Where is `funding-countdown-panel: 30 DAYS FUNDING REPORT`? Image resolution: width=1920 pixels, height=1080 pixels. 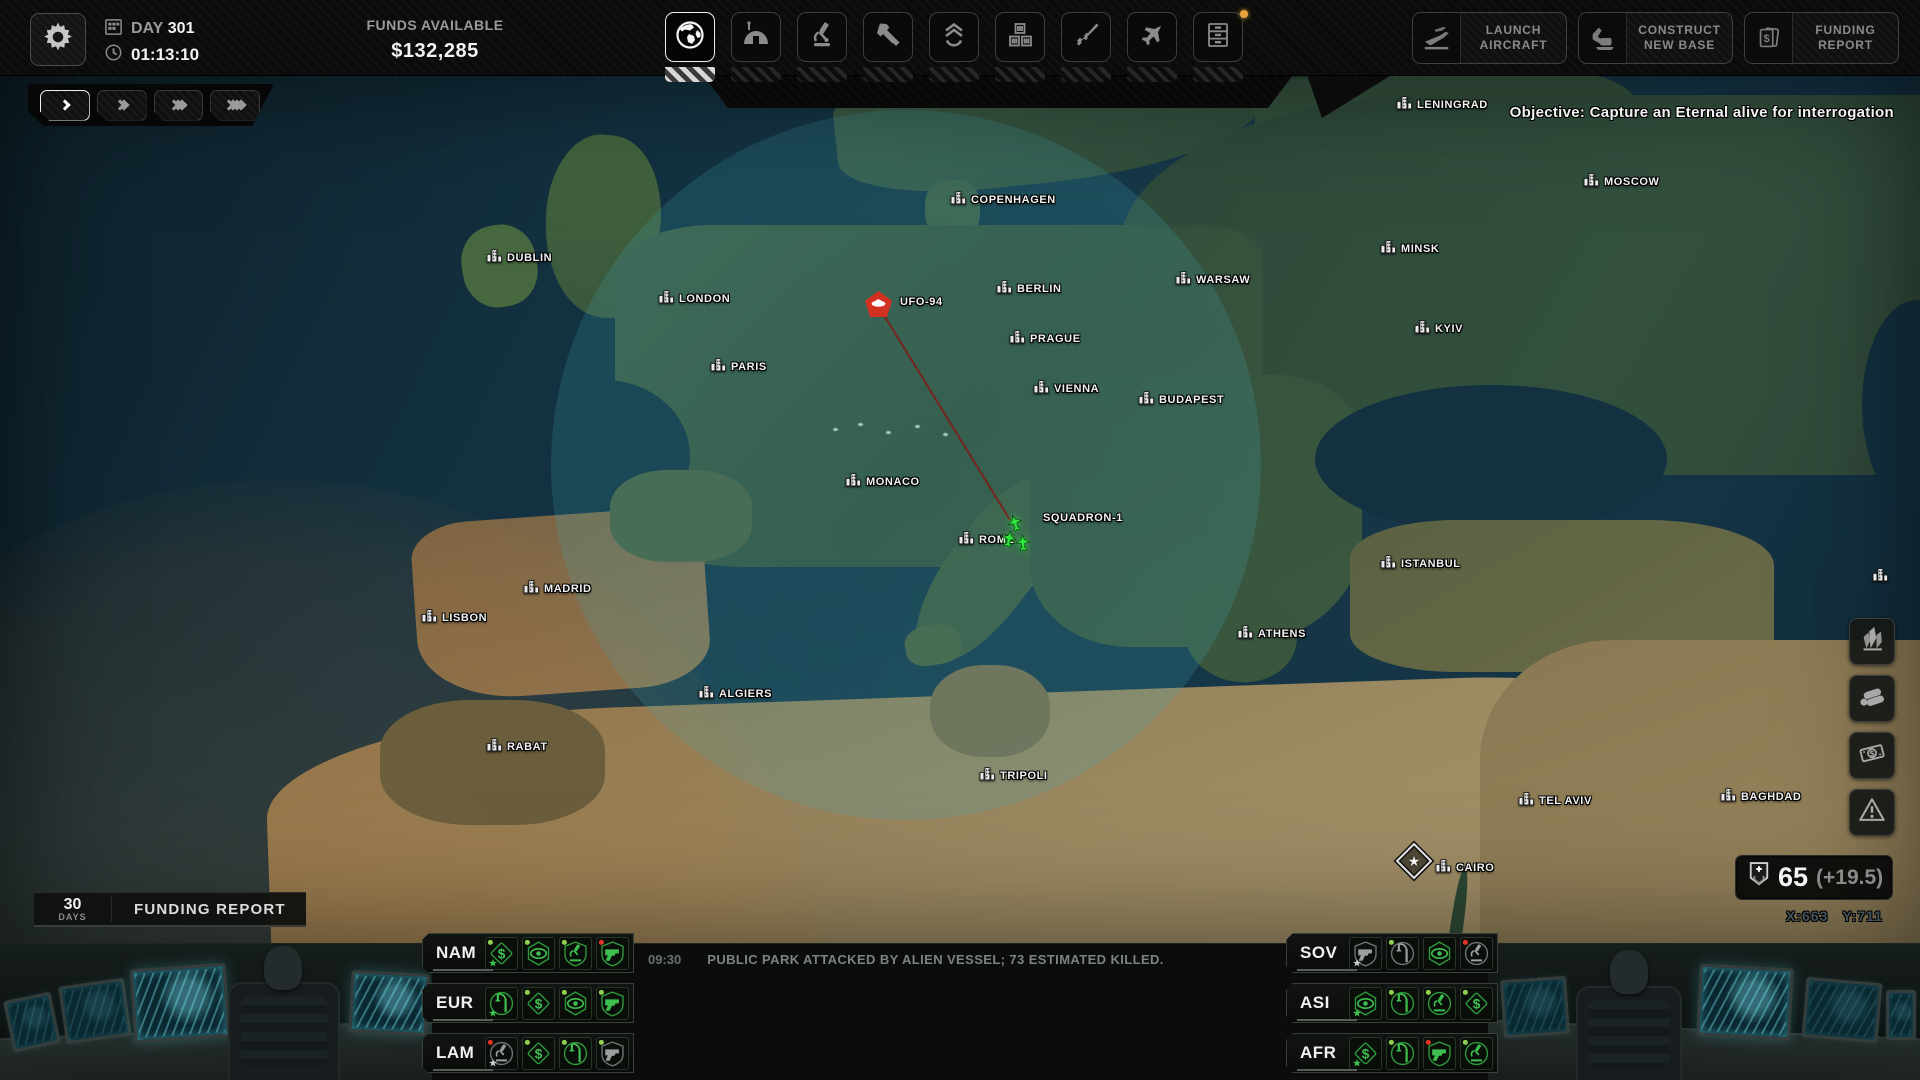 funding-countdown-panel: 30 DAYS FUNDING REPORT is located at coordinates (170, 909).